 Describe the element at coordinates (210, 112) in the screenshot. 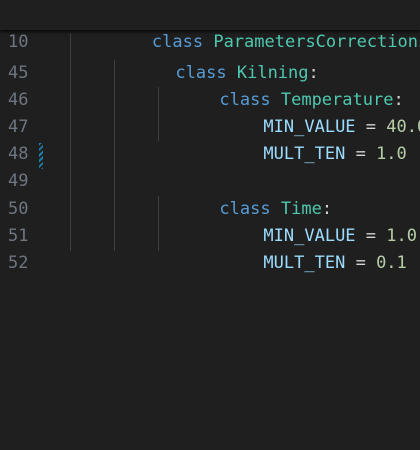

I see `code-line: 47 MIN_VALUE = 40.0` at that location.